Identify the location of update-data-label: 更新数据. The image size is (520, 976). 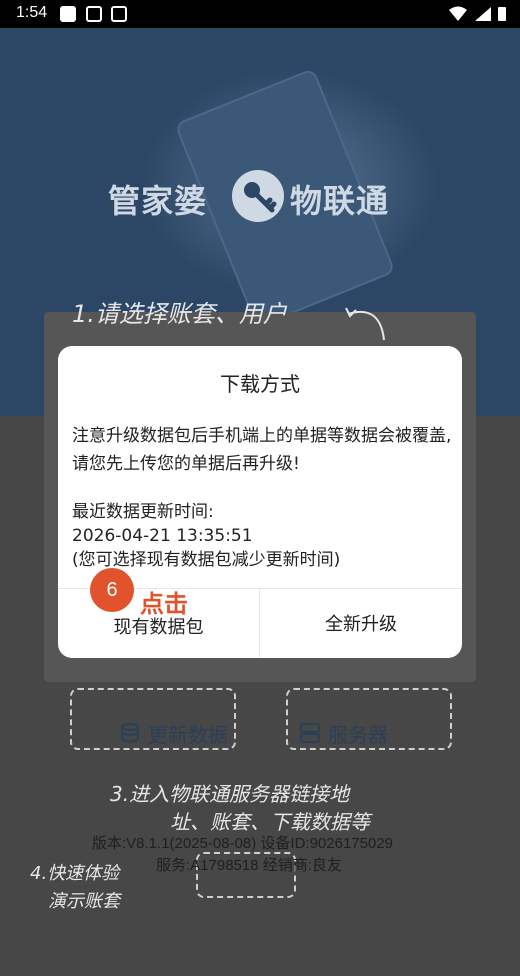
(188, 734).